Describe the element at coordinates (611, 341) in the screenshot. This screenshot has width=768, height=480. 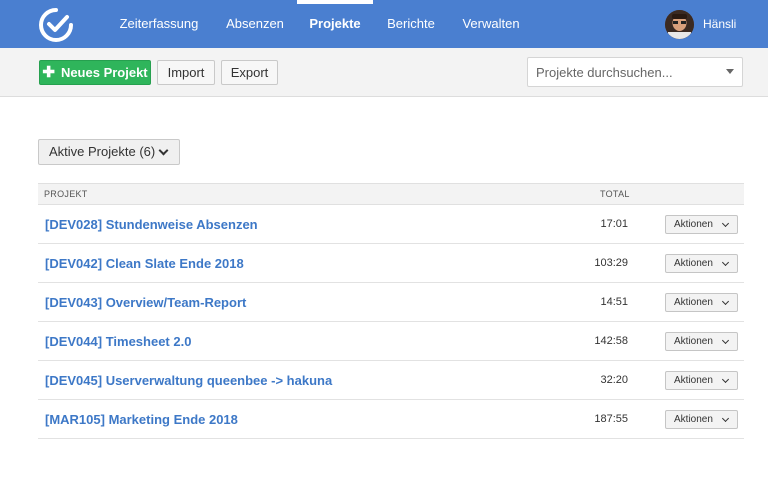
I see `project-total: 142:58` at that location.